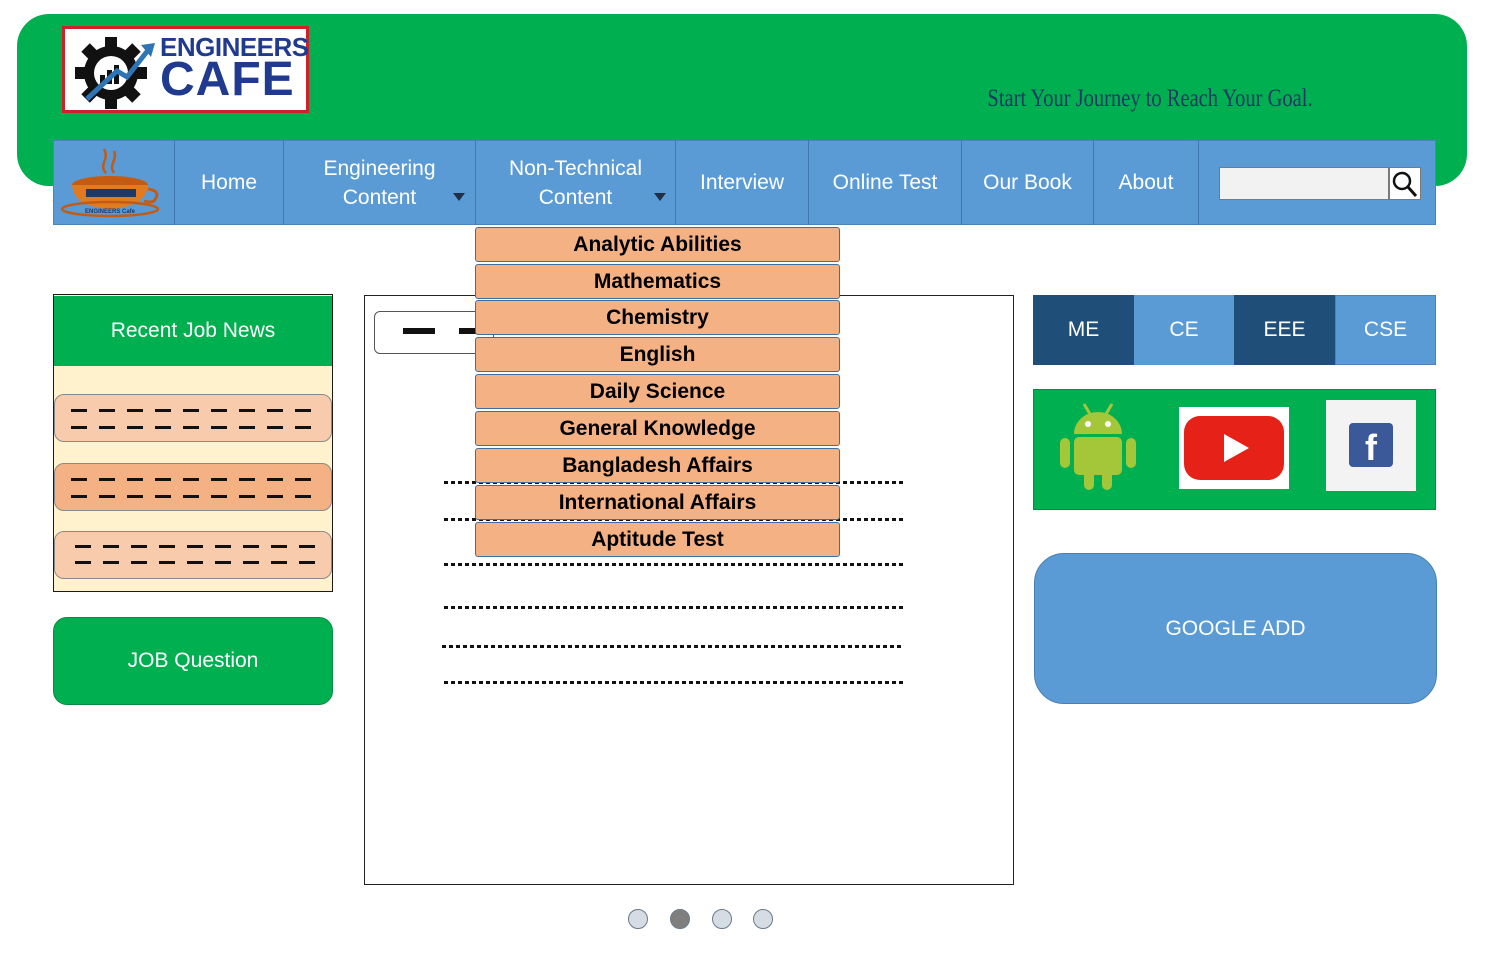 The width and height of the screenshot is (1488, 960). I want to click on search-input, so click(1304, 183).